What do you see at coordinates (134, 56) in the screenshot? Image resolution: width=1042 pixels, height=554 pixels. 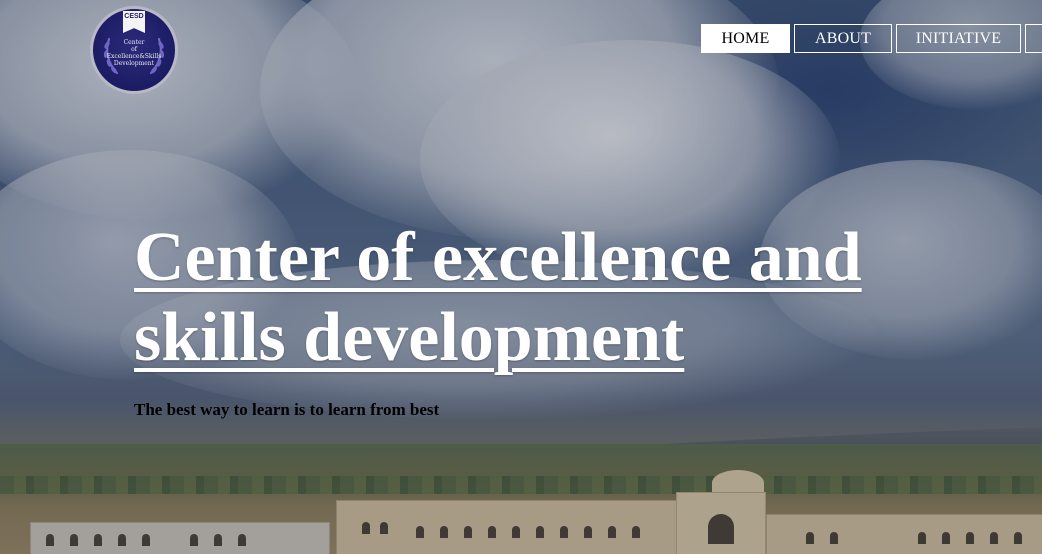 I see `logo-line-3: Excellence&Skills` at bounding box center [134, 56].